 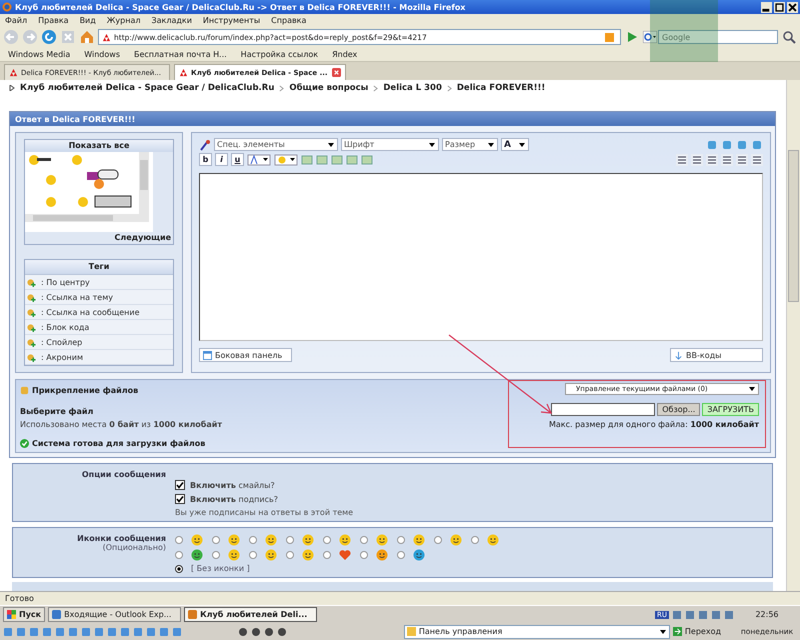 What do you see at coordinates (470, 144) in the screenshot?
I see `format-dropdown: Размер` at bounding box center [470, 144].